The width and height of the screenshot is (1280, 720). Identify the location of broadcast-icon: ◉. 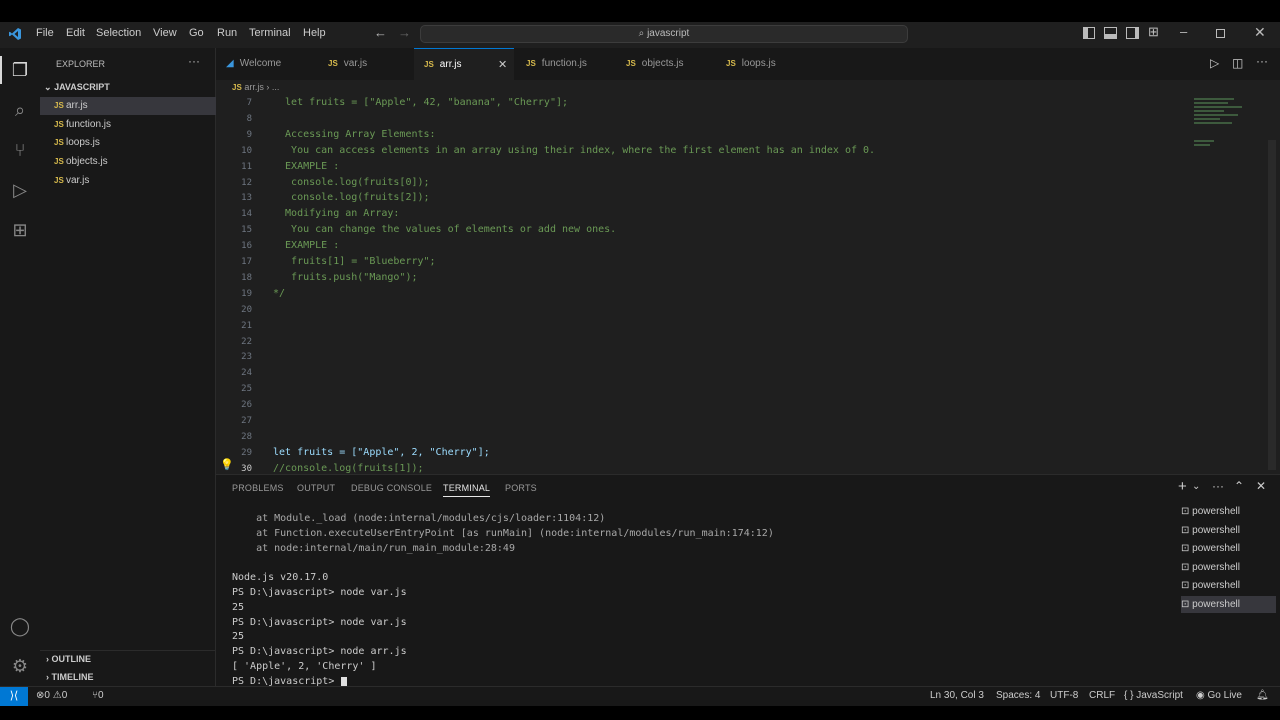
(1200, 695).